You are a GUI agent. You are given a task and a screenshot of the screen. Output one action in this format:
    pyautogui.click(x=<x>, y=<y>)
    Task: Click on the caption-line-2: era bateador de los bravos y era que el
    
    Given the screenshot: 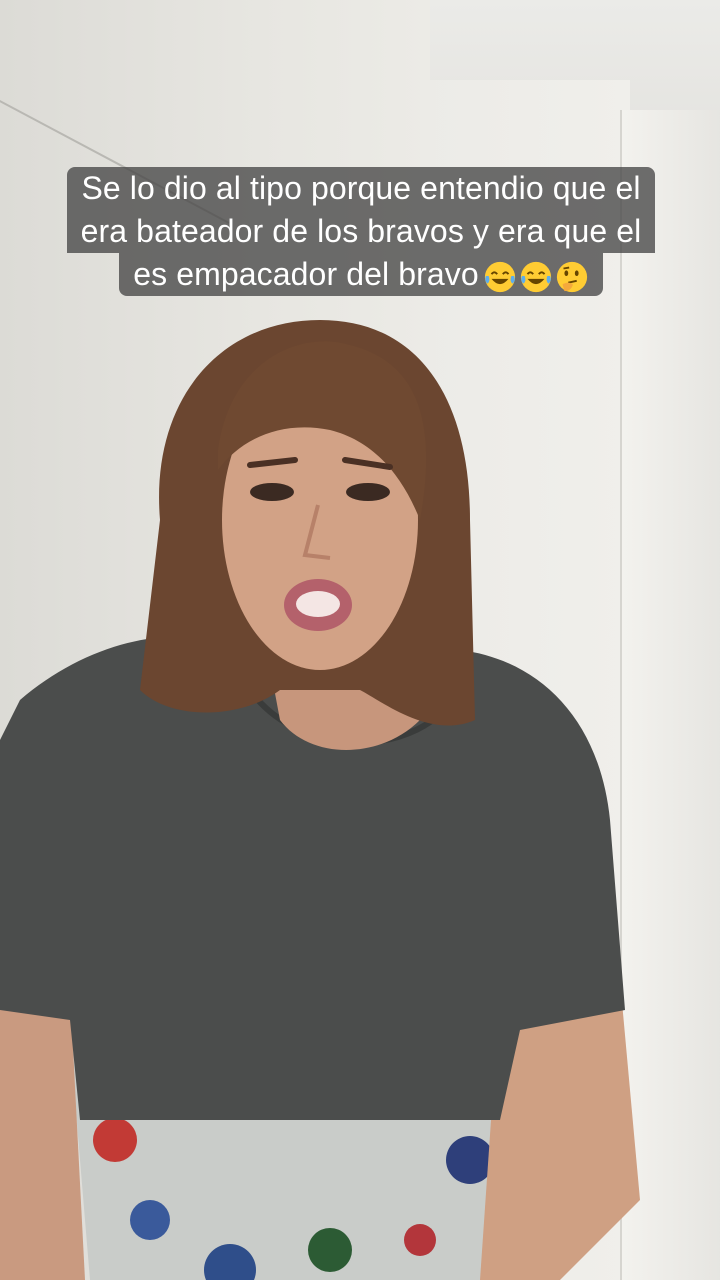 What is the action you would take?
    pyautogui.click(x=361, y=231)
    